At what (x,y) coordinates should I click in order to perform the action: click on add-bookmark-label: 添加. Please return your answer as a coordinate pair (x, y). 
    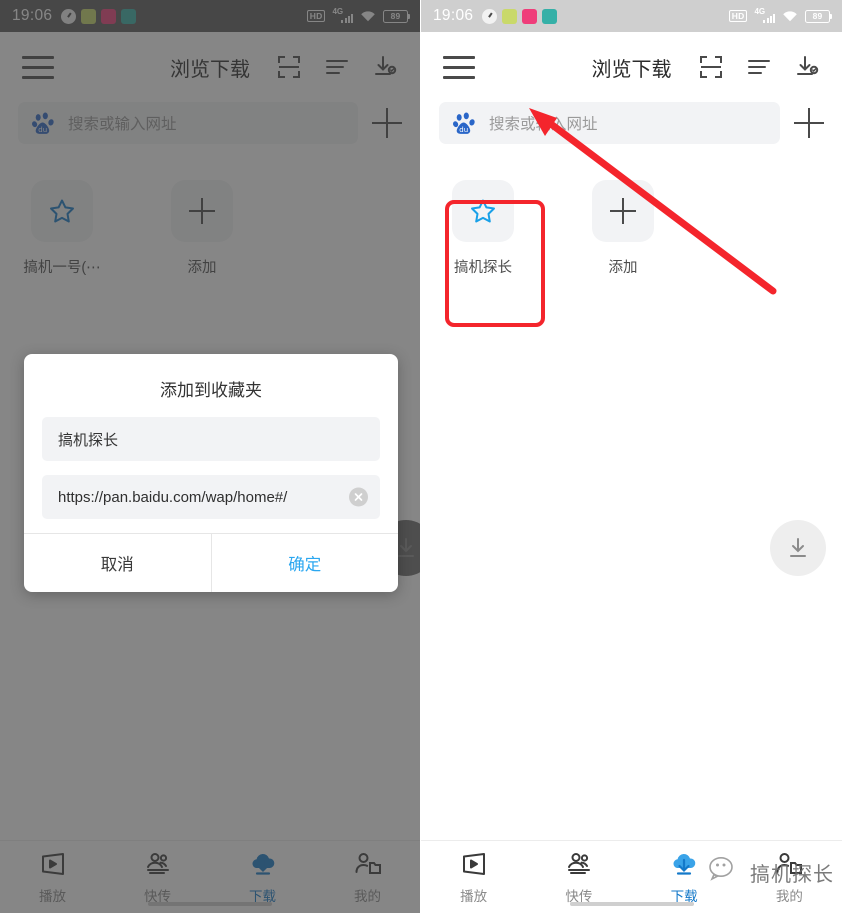
    Looking at the image, I should click on (623, 268).